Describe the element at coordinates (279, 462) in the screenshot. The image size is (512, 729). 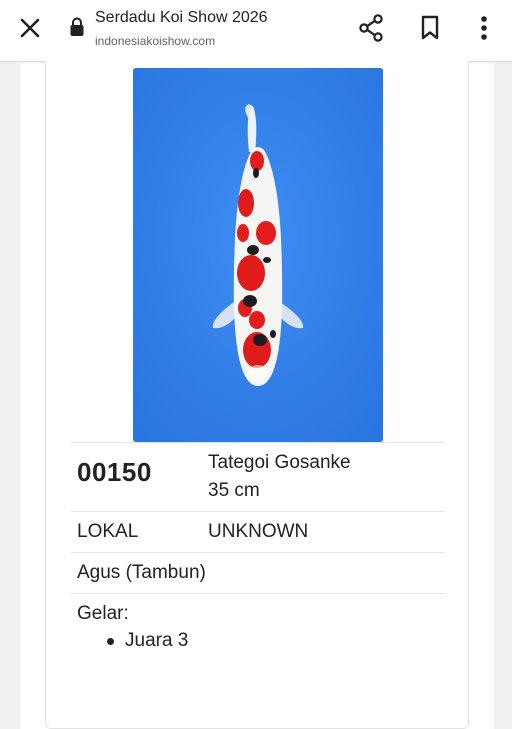
I see `entry-variety: Tategoi Gosanke` at that location.